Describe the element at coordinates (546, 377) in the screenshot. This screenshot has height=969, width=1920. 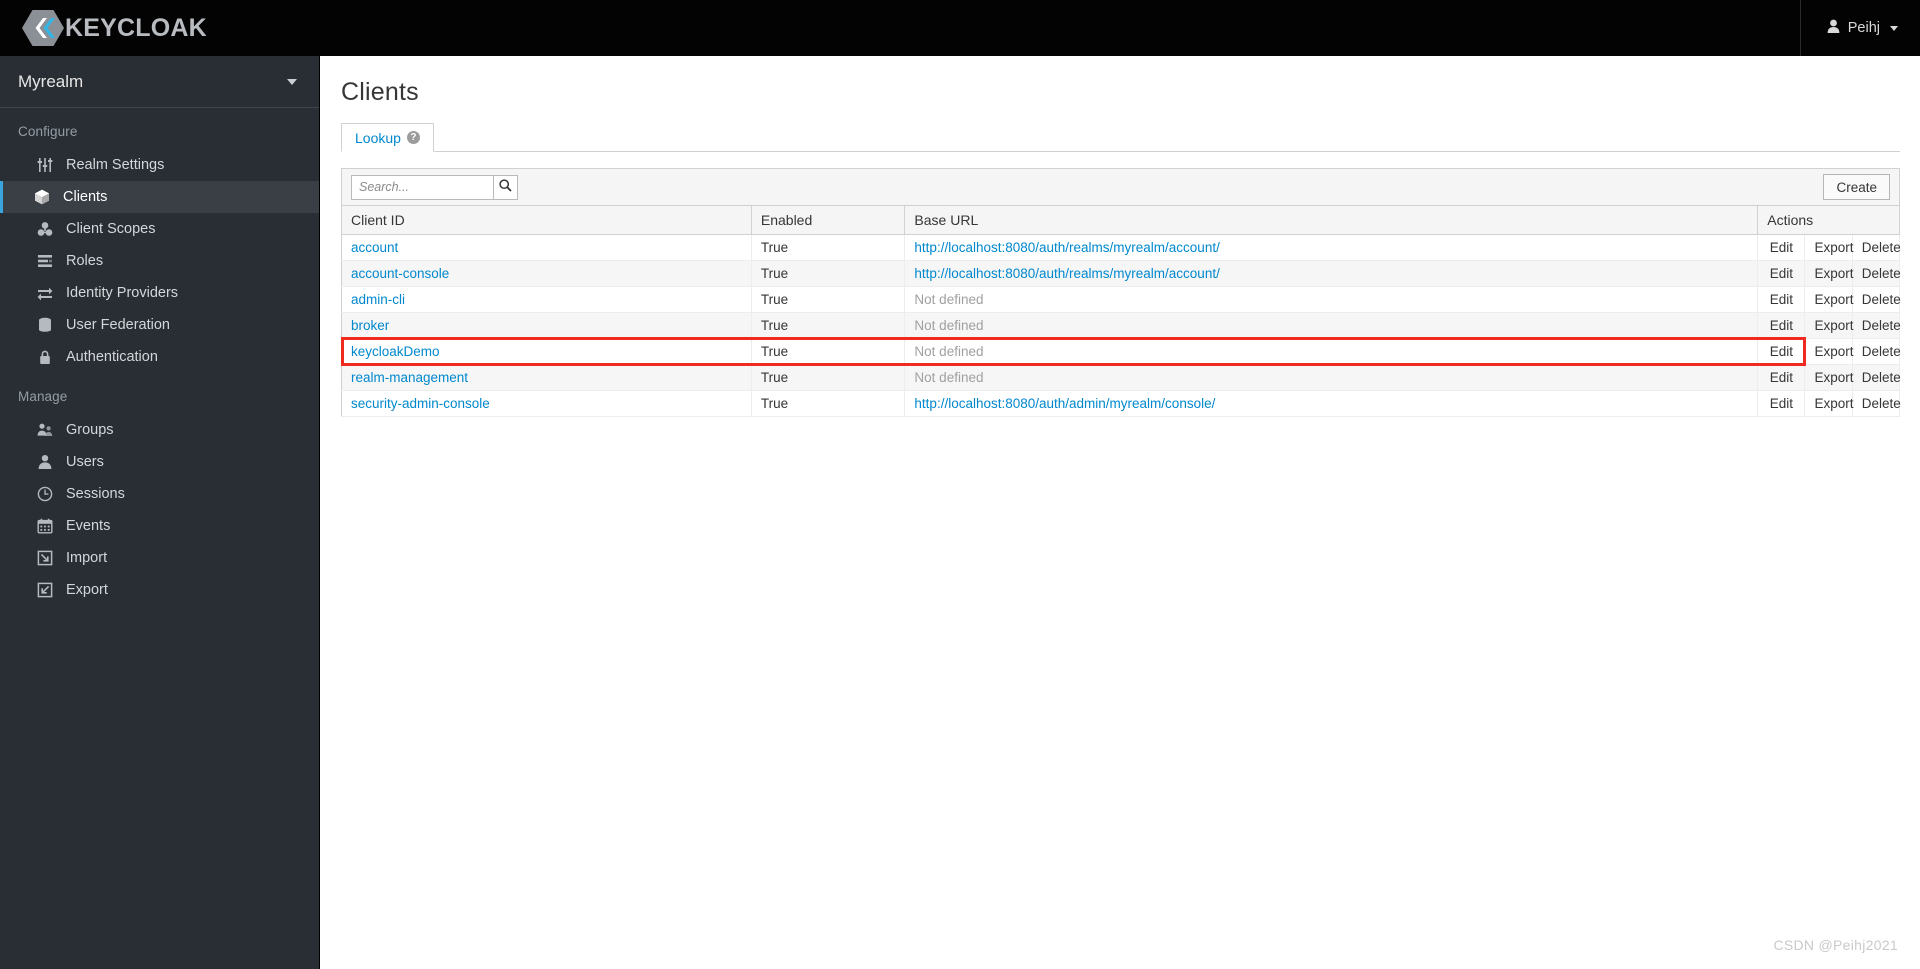
I see `cell-client-id: realm-management` at that location.